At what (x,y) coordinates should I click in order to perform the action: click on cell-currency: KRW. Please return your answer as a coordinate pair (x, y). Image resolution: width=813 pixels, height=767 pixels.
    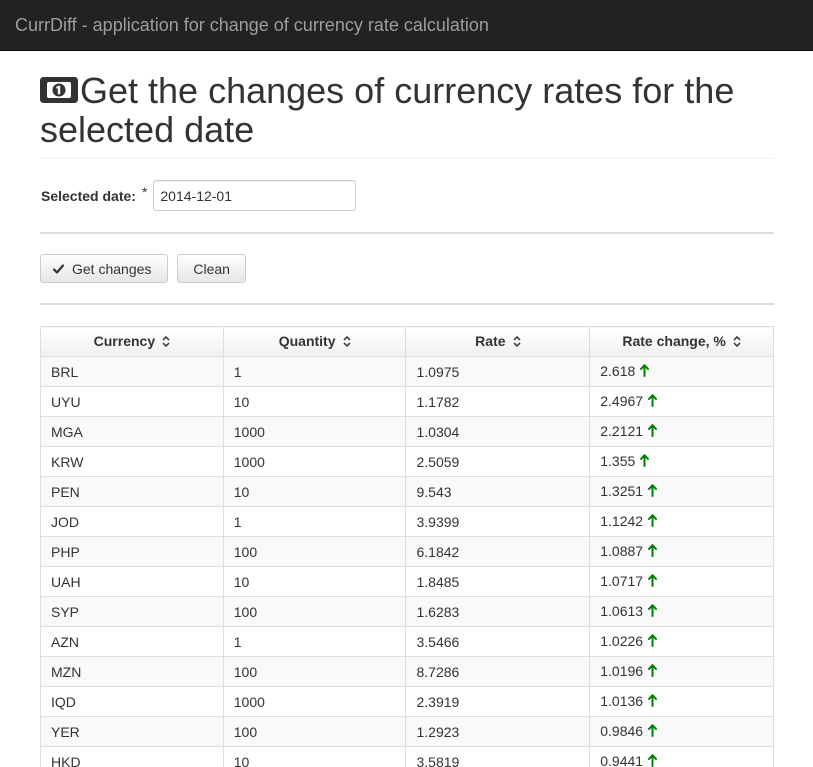
    Looking at the image, I should click on (132, 461).